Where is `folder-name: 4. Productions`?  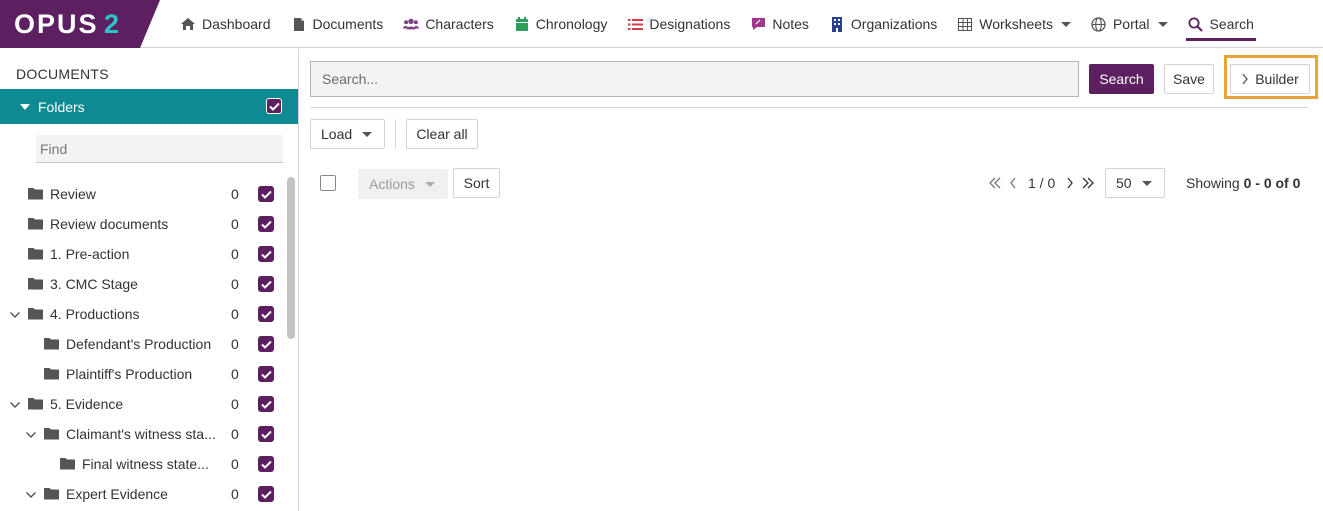
folder-name: 4. Productions is located at coordinates (95, 314).